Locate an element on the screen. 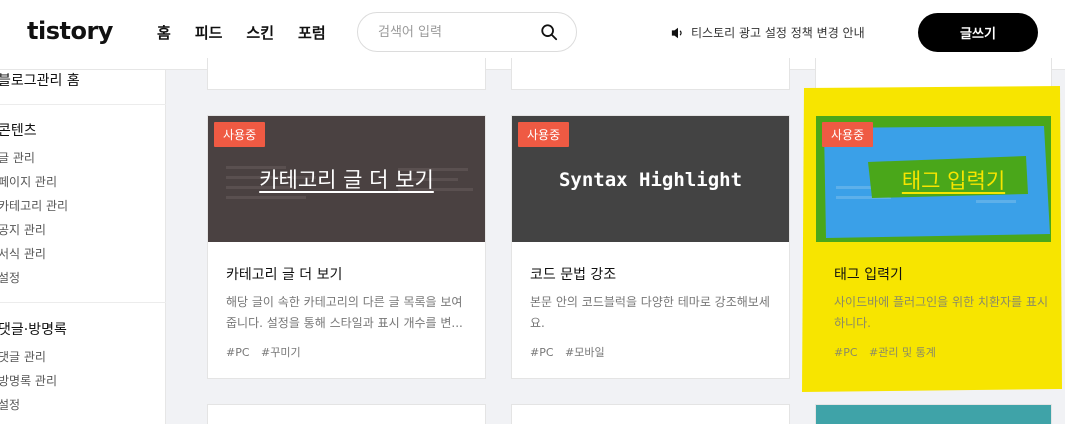 Image resolution: width=1065 pixels, height=424 pixels. main-nav: 홈 피드 스킨 포럼 is located at coordinates (253, 32).